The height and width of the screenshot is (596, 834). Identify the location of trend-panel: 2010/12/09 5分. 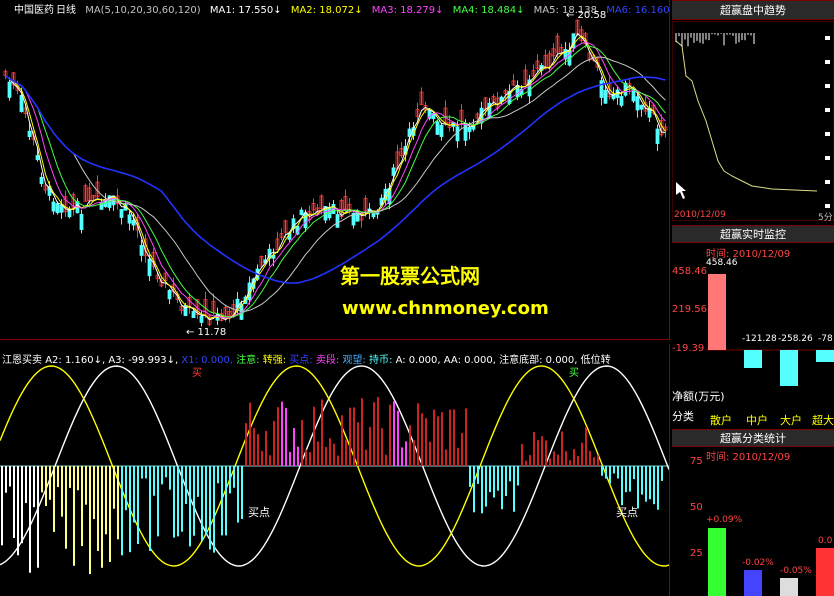
(752, 121).